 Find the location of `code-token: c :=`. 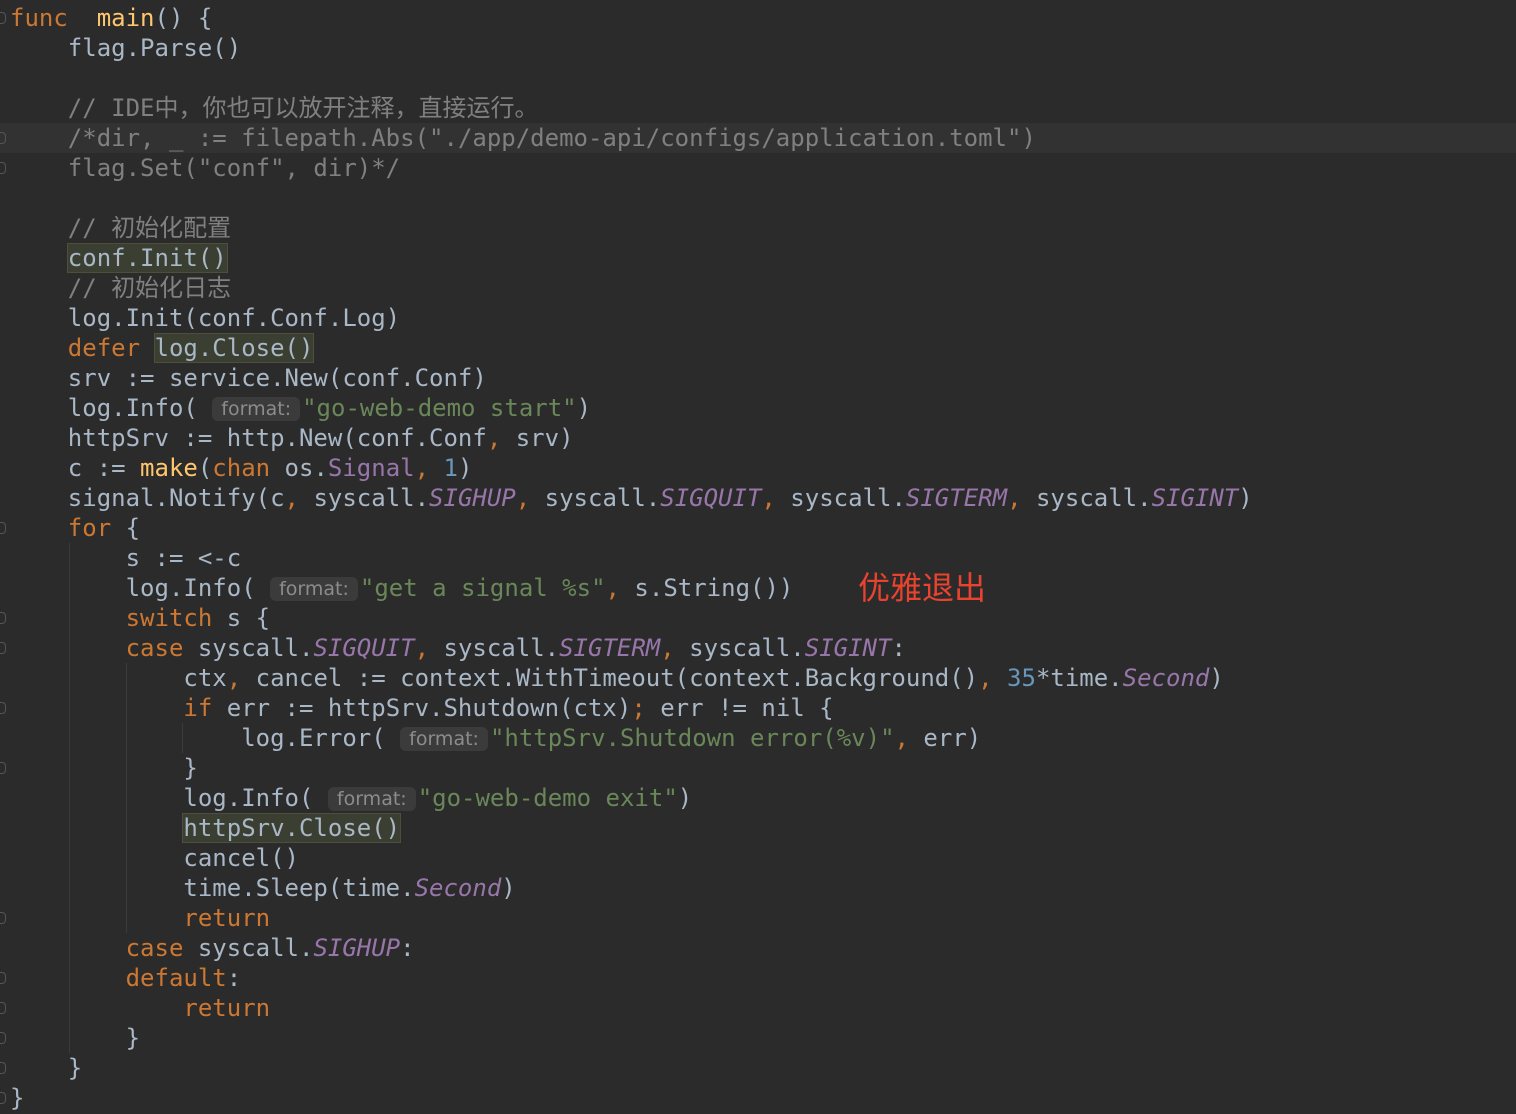

code-token: c := is located at coordinates (75, 468).